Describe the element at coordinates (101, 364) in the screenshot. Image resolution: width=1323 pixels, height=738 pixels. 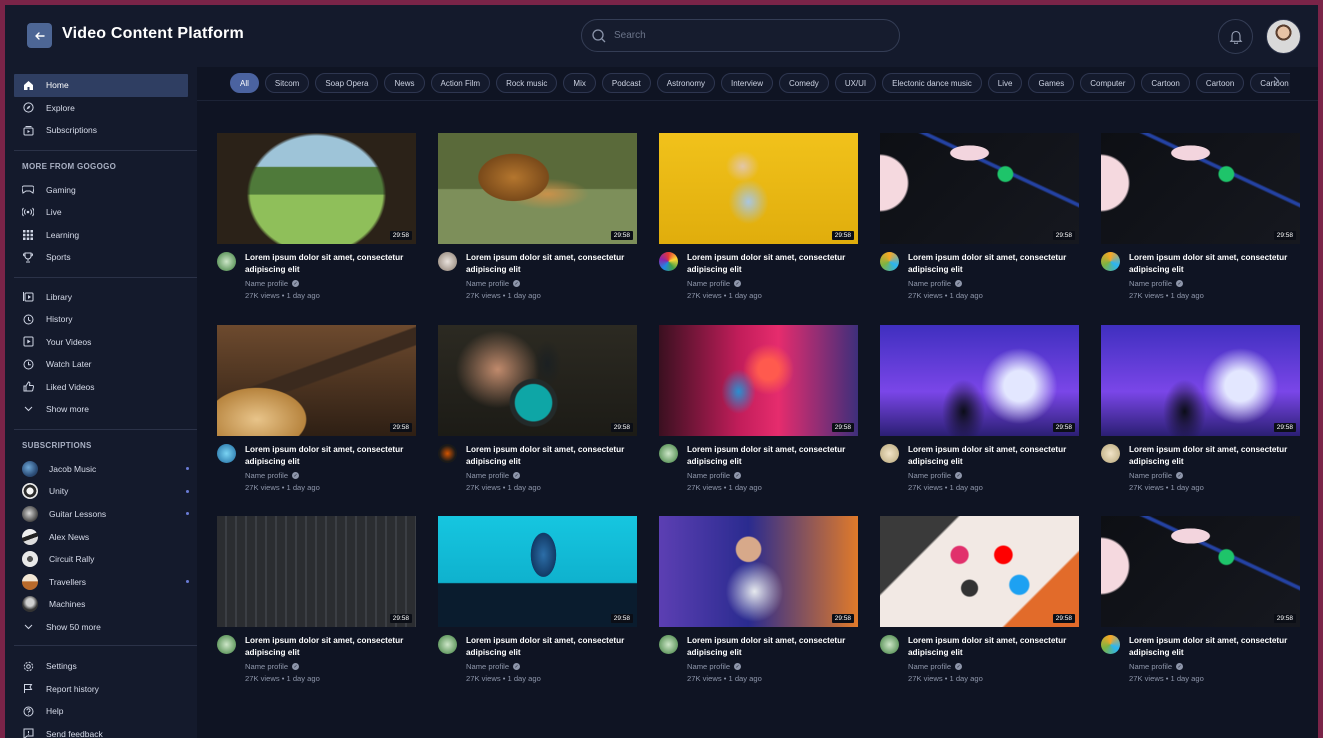
I see `sidebar-item-watch-later: Watch Later` at that location.